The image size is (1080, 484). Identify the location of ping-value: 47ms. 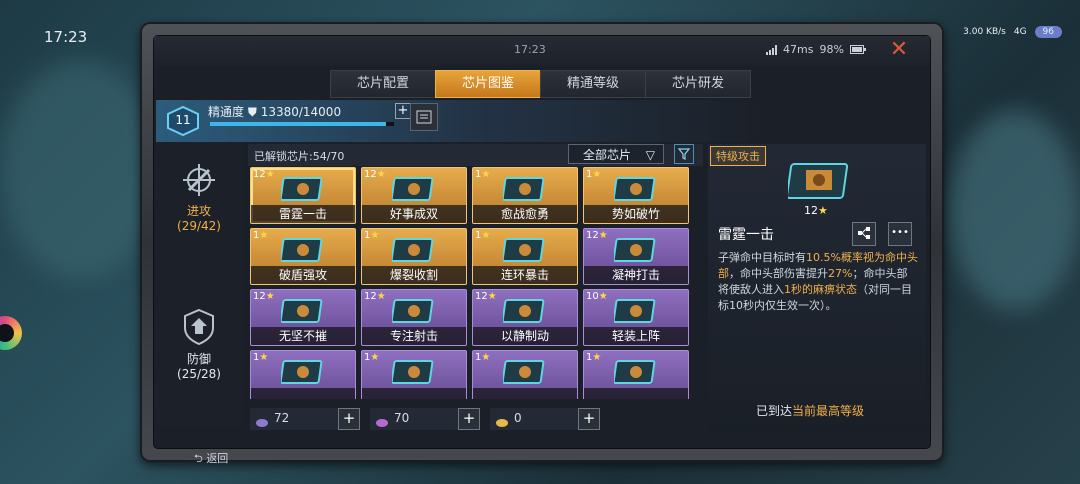
(798, 49).